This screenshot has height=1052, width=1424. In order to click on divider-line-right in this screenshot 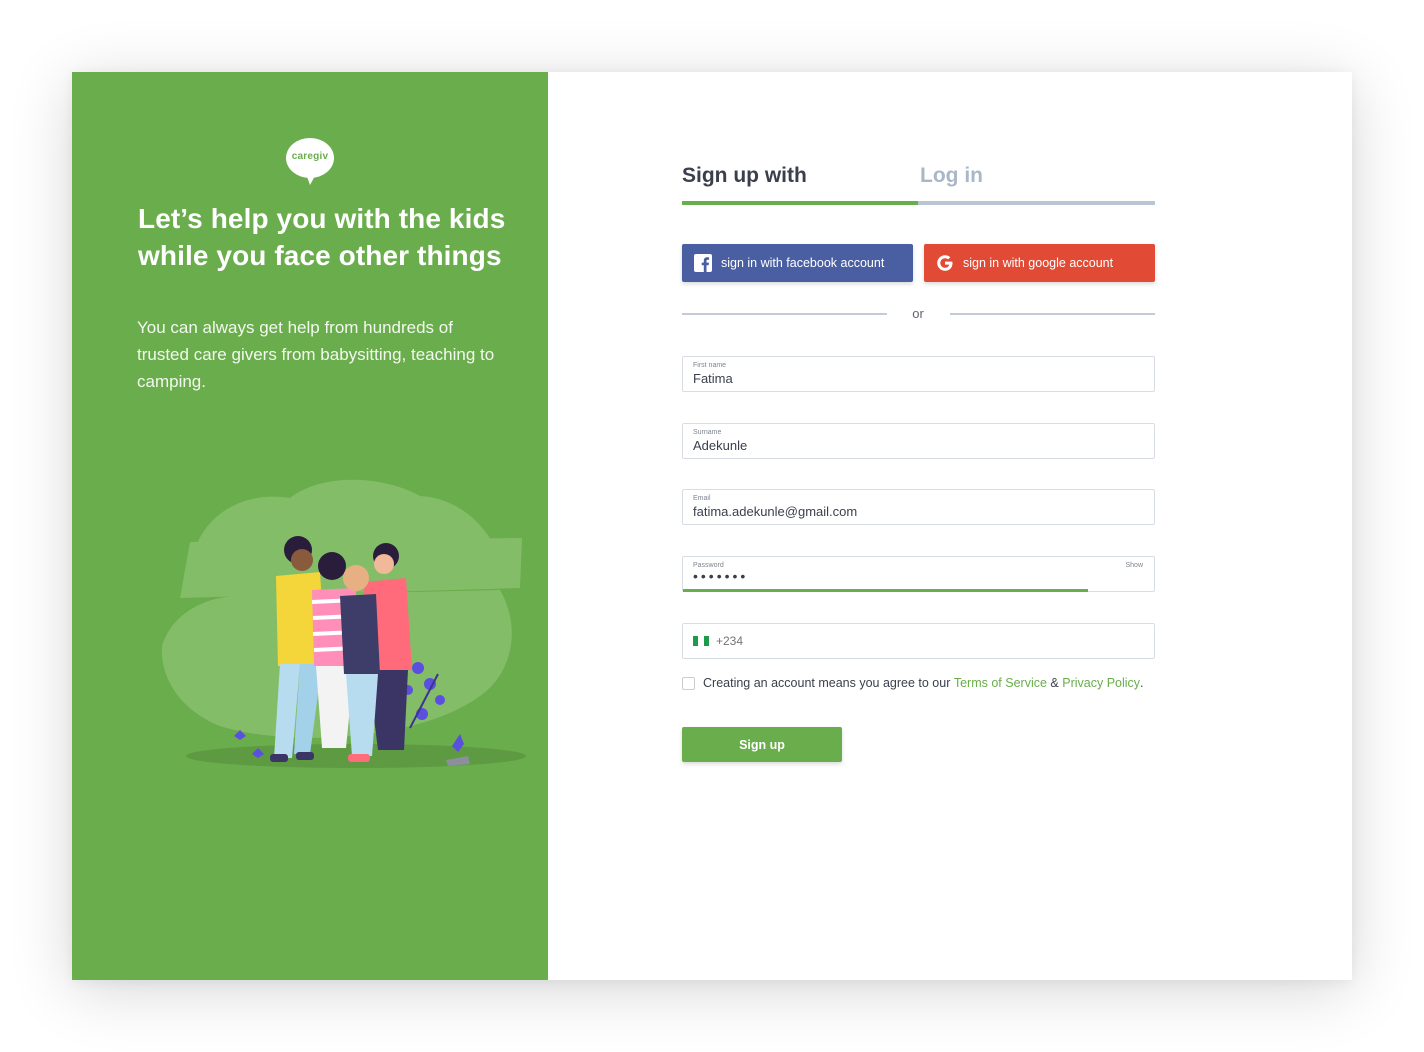, I will do `click(1052, 314)`.